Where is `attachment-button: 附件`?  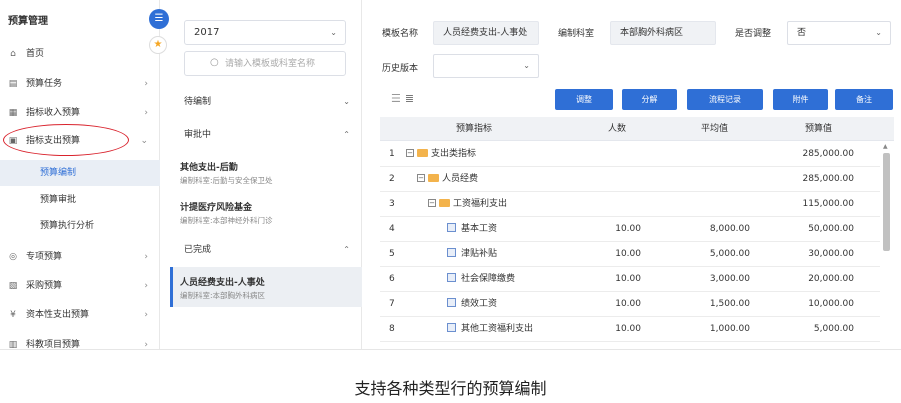
attachment-button: 附件 is located at coordinates (800, 99).